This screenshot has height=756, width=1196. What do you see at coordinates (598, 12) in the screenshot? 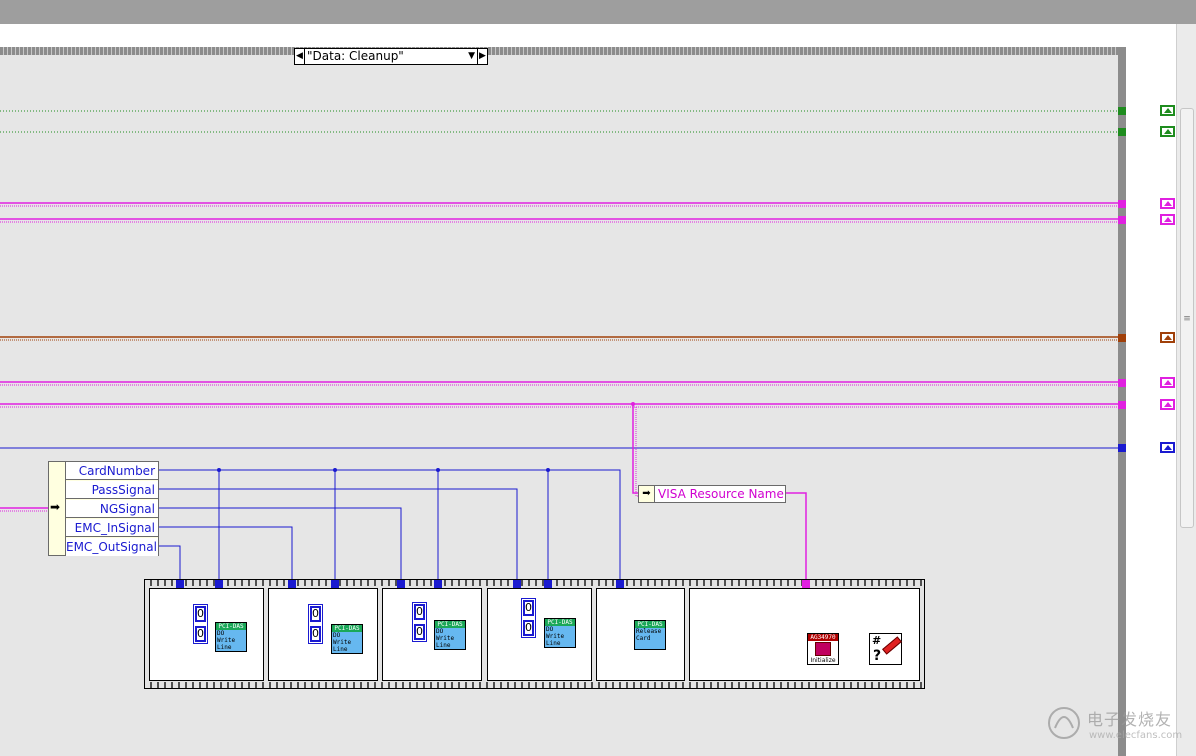
I see `window-top-band` at bounding box center [598, 12].